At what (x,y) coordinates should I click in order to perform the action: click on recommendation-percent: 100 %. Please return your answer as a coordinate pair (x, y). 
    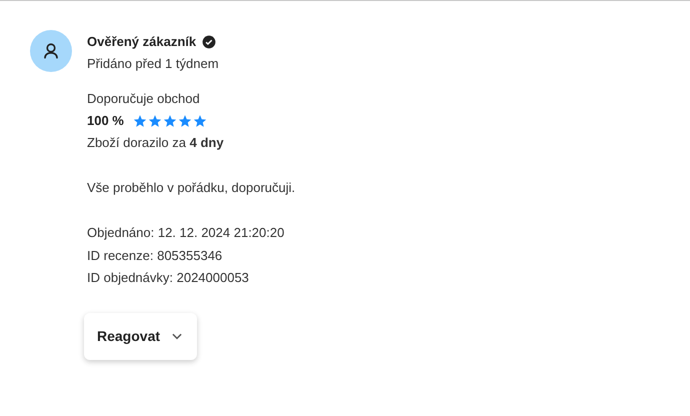
    Looking at the image, I should click on (105, 121).